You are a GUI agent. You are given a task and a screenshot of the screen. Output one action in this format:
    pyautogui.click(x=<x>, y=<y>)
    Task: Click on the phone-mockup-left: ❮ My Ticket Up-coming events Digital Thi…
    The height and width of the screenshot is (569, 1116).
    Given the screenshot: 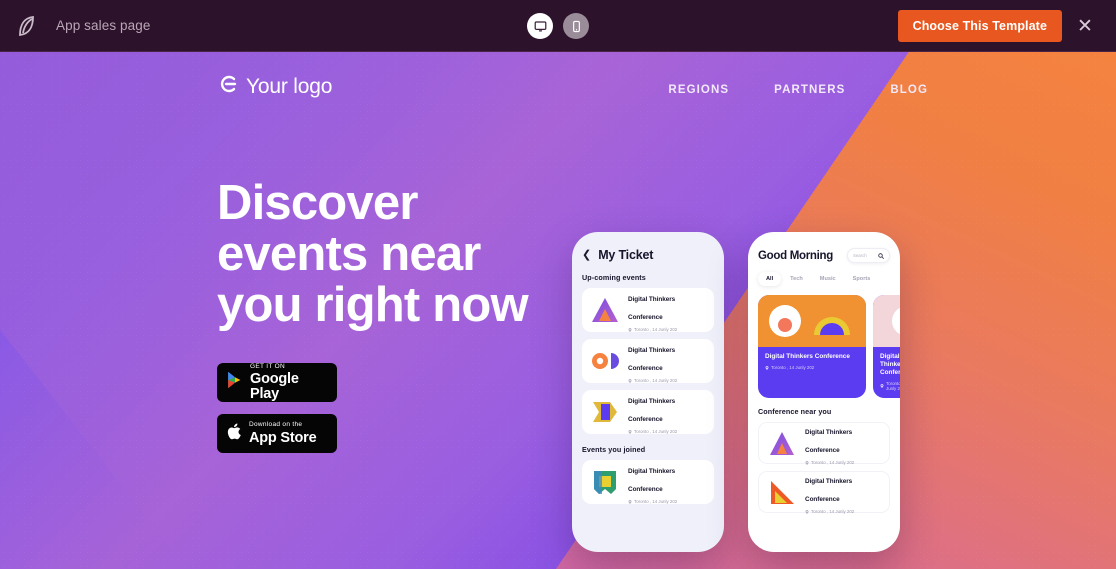 What is the action you would take?
    pyautogui.click(x=648, y=392)
    